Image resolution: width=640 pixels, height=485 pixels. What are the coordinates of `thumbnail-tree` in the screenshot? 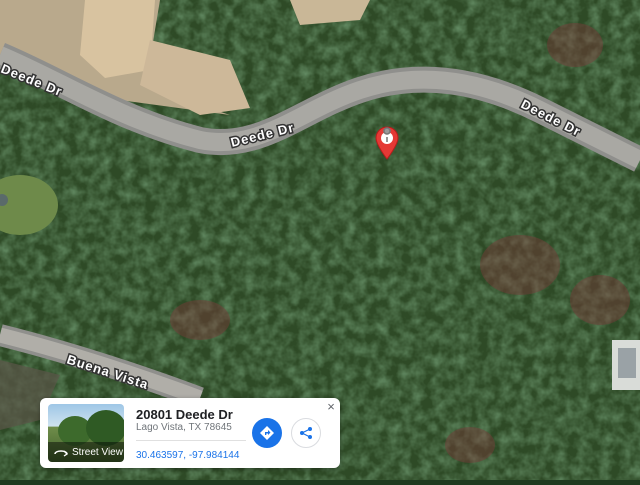 It's located at (105, 428).